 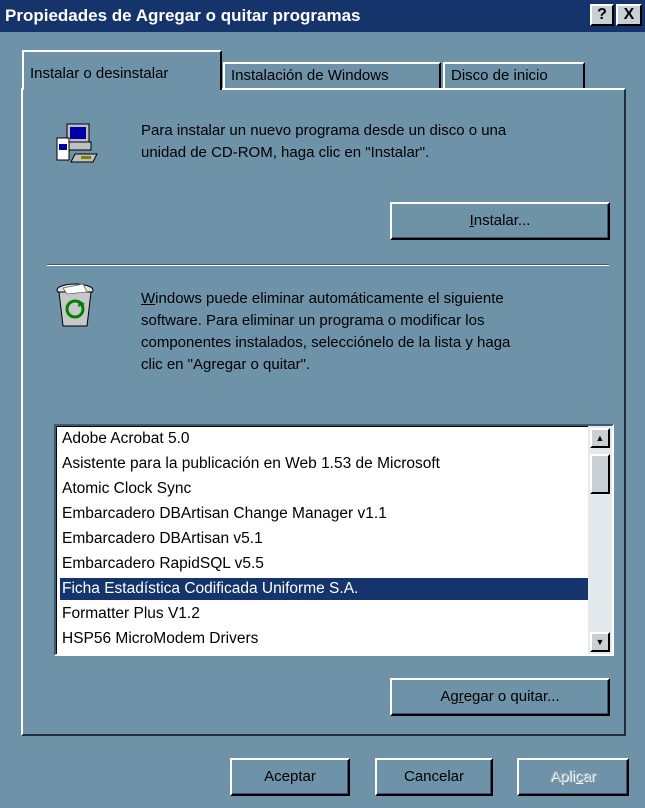 I want to click on tab-windows-setup: Instalación de Windows, so click(x=332, y=76).